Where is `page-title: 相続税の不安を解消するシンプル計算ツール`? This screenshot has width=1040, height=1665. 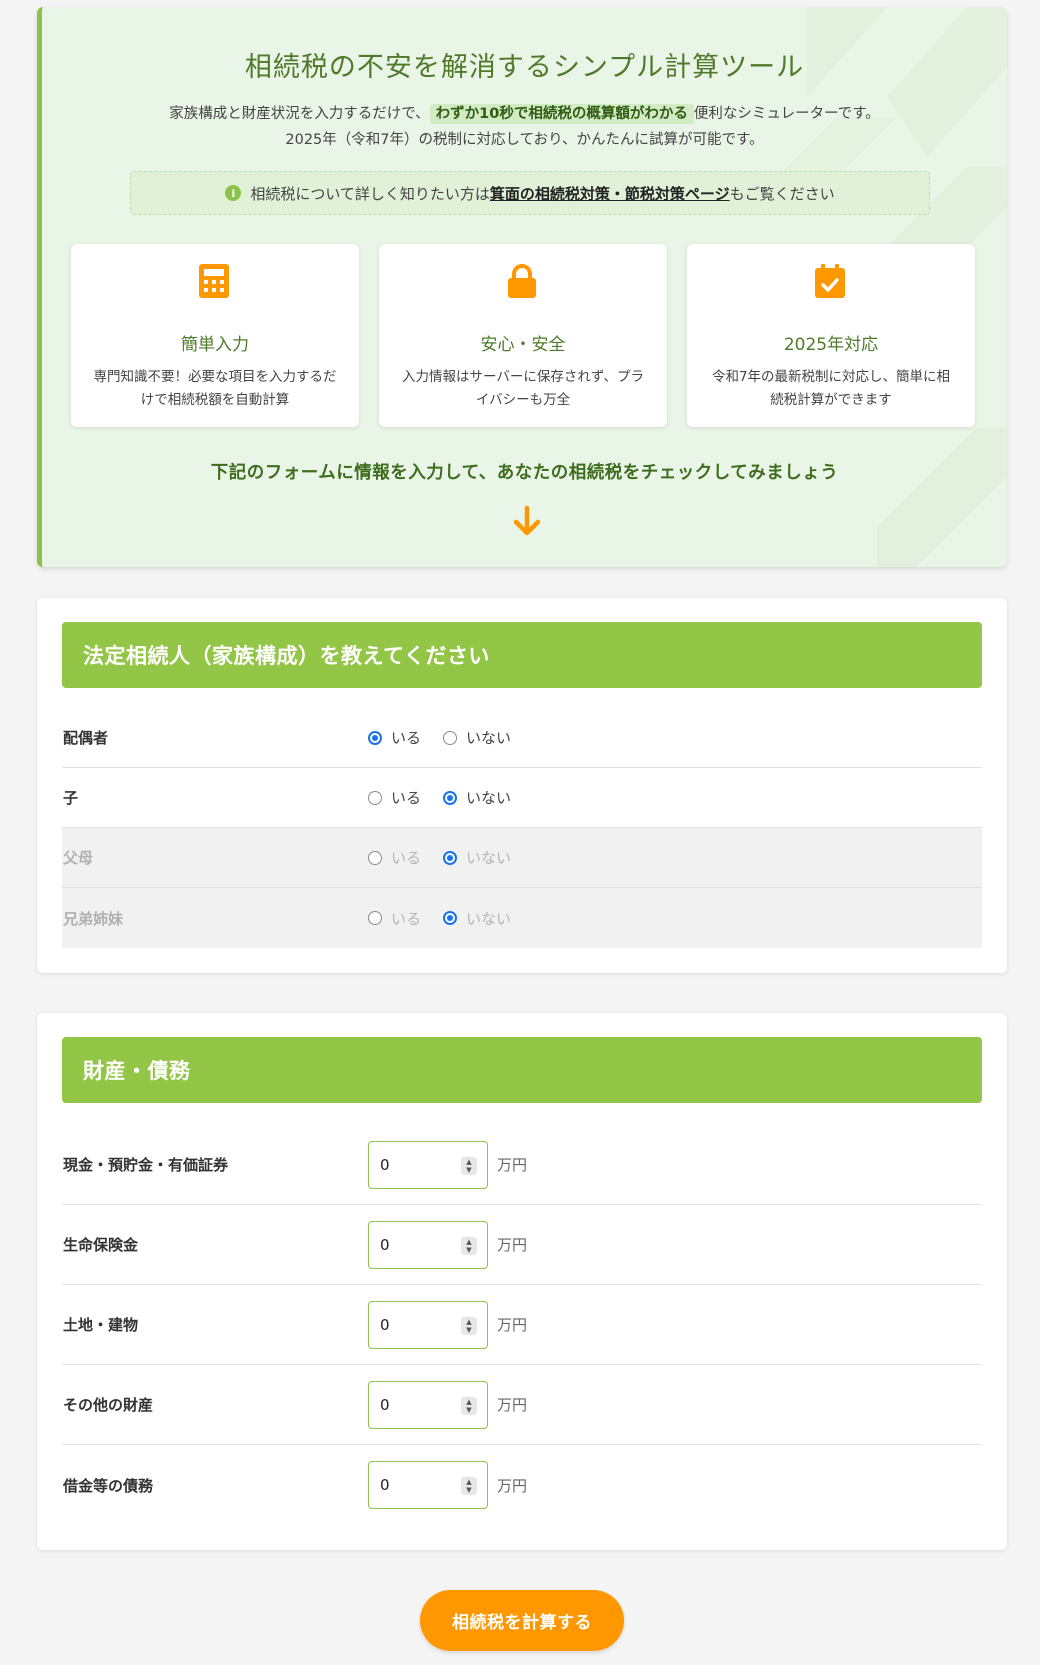
page-title: 相続税の不安を解消するシンプル計算ツール is located at coordinates (524, 67).